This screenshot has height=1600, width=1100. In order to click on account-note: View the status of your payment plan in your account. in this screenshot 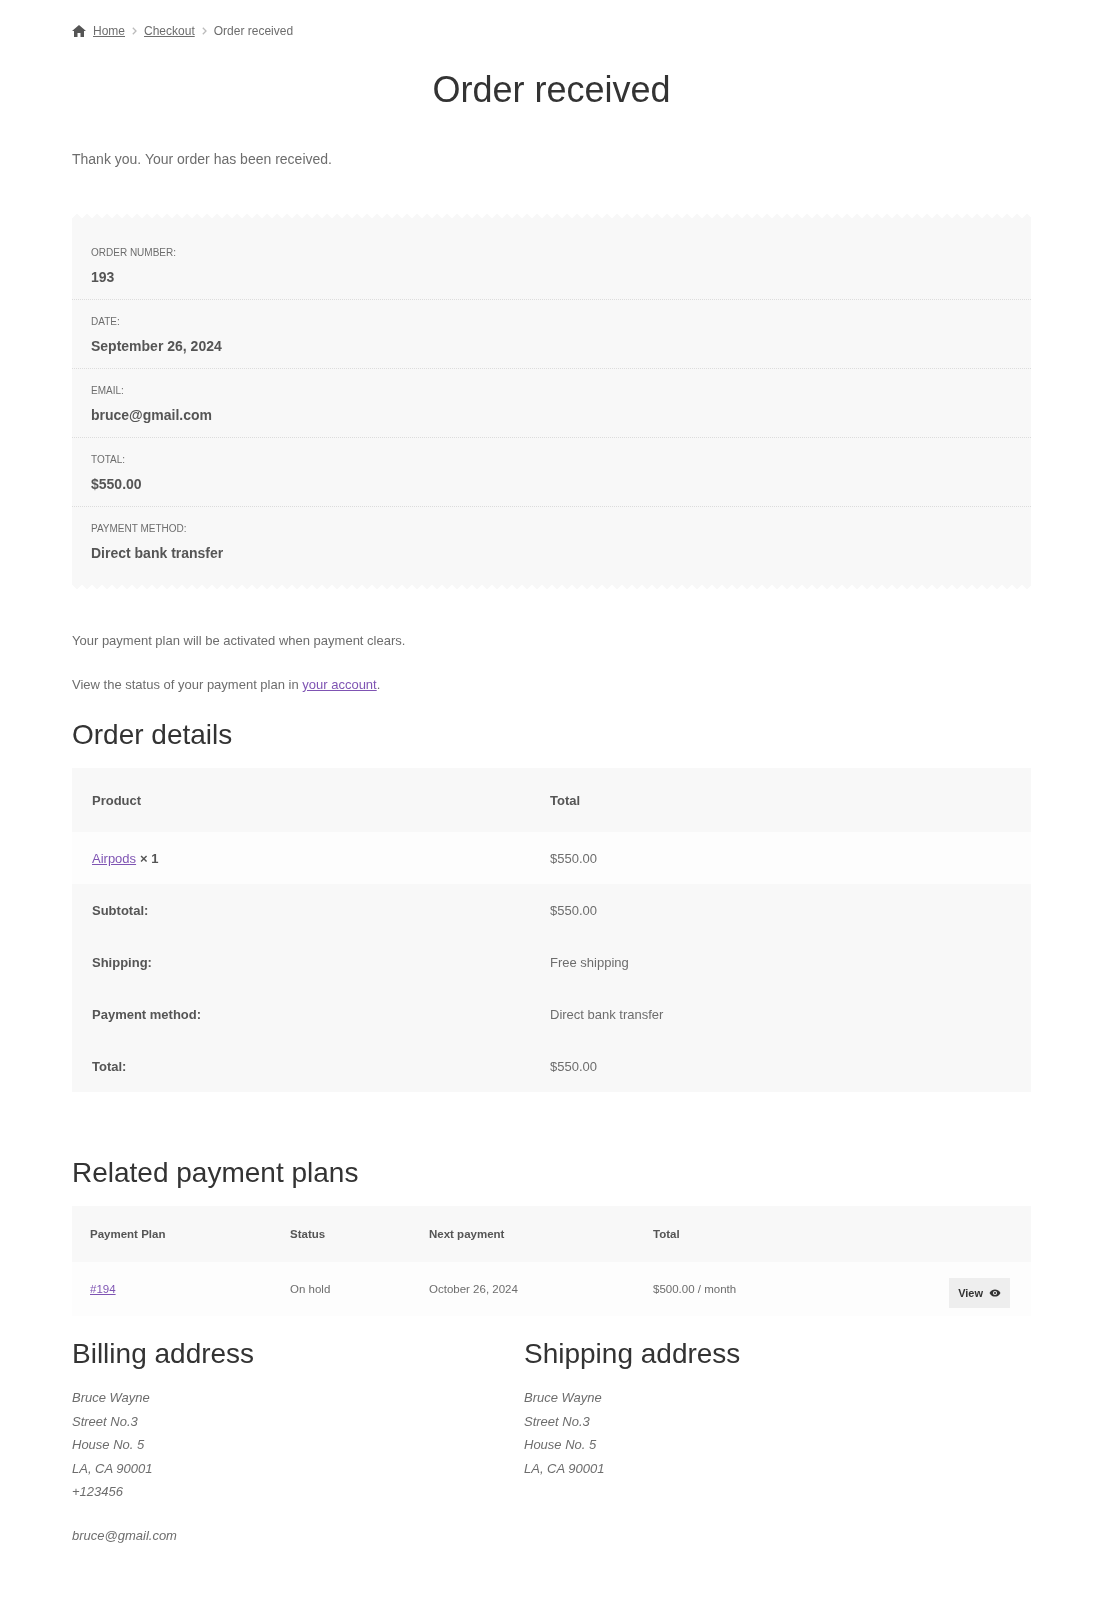, I will do `click(227, 685)`.